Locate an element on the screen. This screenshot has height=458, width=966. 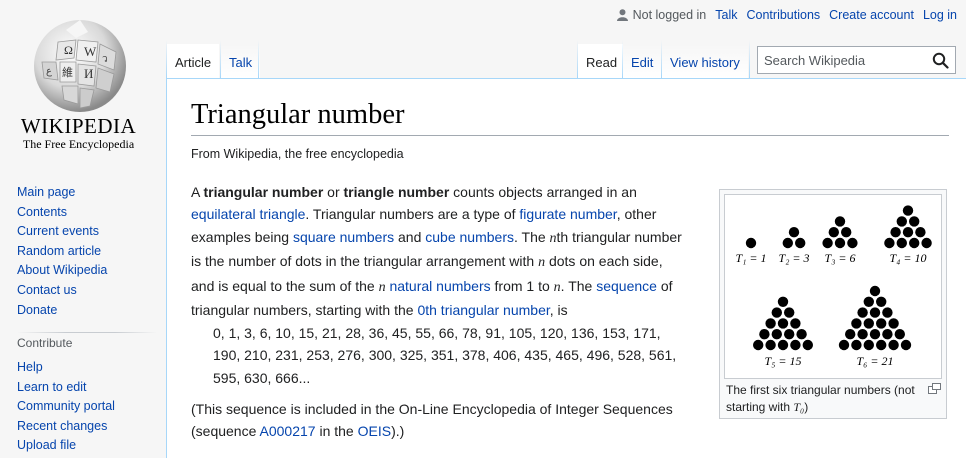
title-divider is located at coordinates (570, 135).